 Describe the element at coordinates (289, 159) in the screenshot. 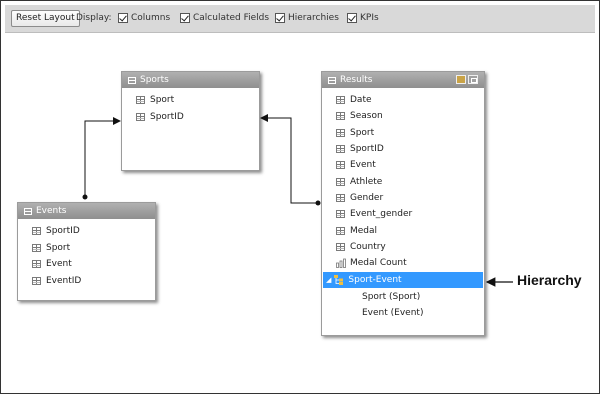

I see `results-sports-relationship-line` at that location.